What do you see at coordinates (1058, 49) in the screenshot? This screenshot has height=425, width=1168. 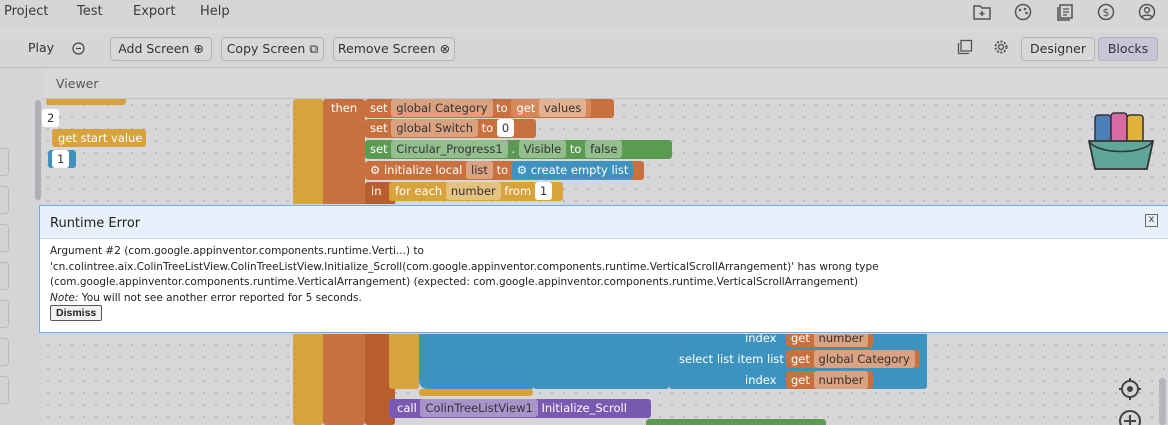 I see `designer-button: Designer` at bounding box center [1058, 49].